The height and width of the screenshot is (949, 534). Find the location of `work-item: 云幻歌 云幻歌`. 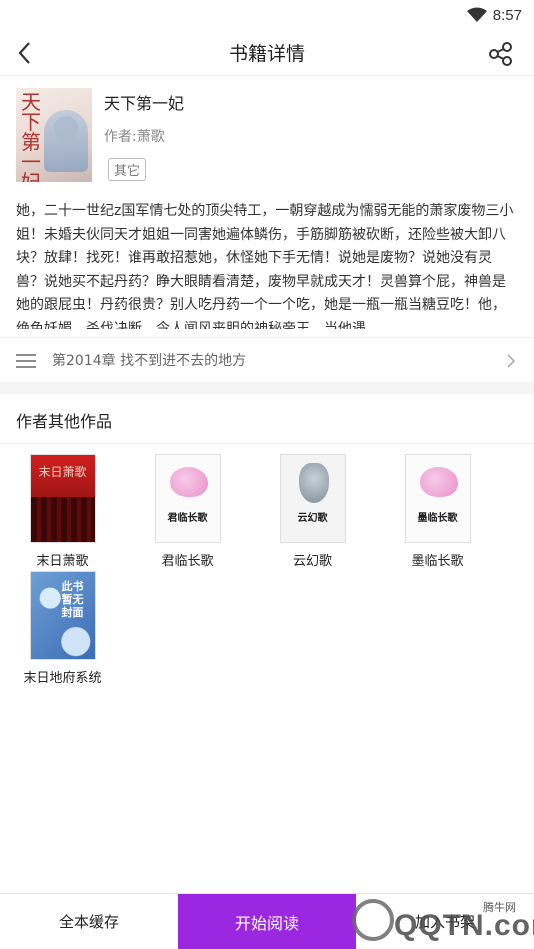

work-item: 云幻歌 云幻歌 is located at coordinates (312, 512).